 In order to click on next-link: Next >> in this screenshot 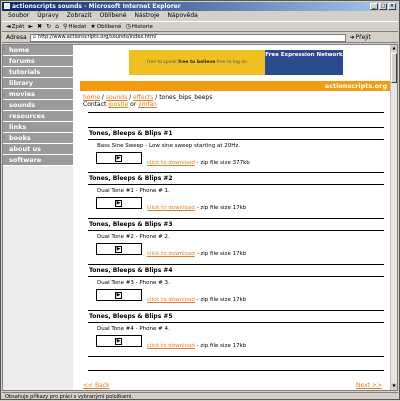, I will do `click(369, 385)`.